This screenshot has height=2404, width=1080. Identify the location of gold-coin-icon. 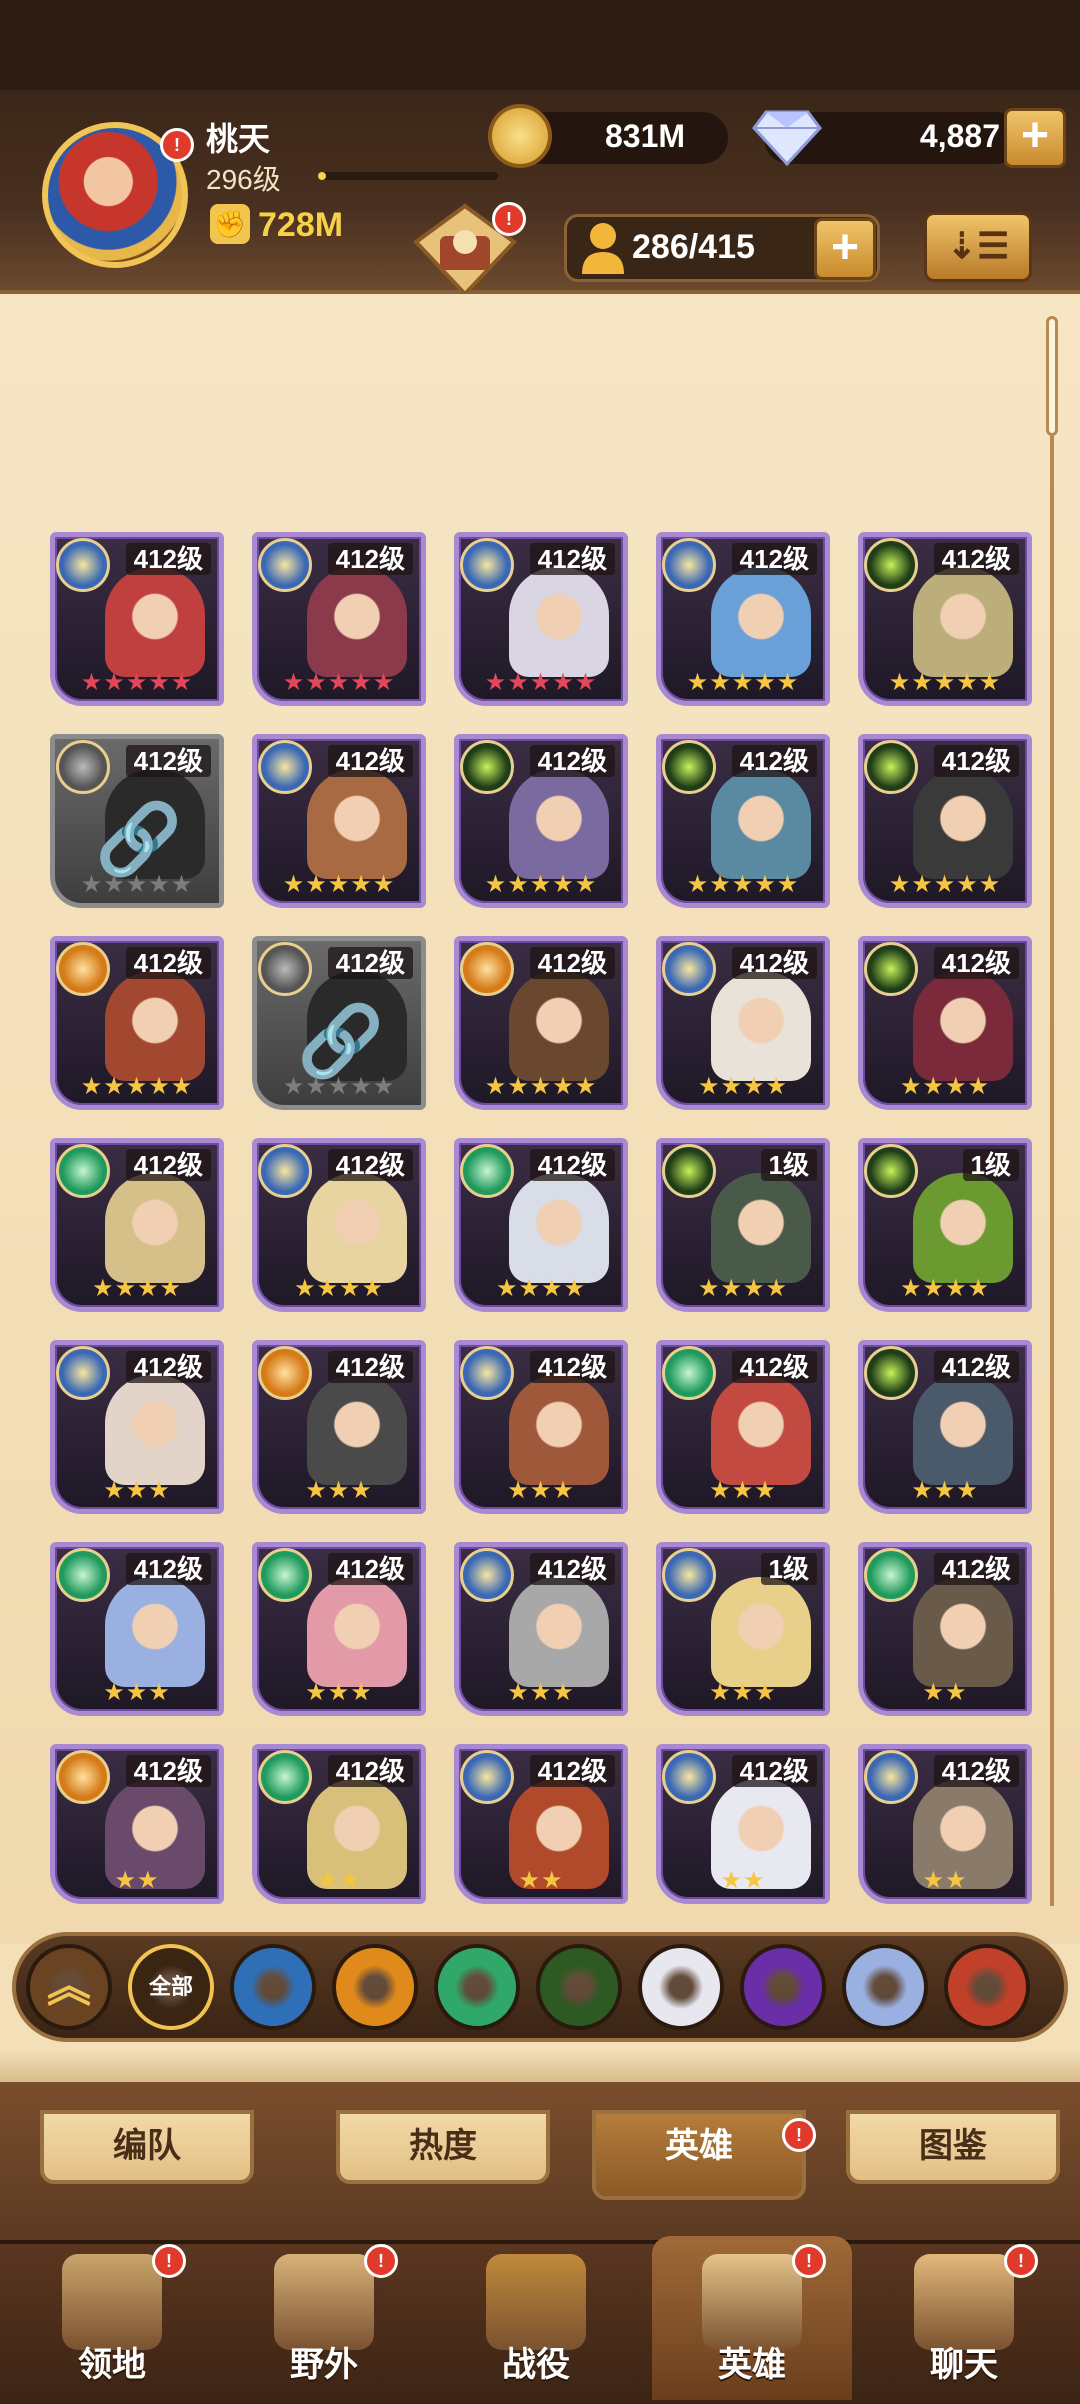
(520, 136).